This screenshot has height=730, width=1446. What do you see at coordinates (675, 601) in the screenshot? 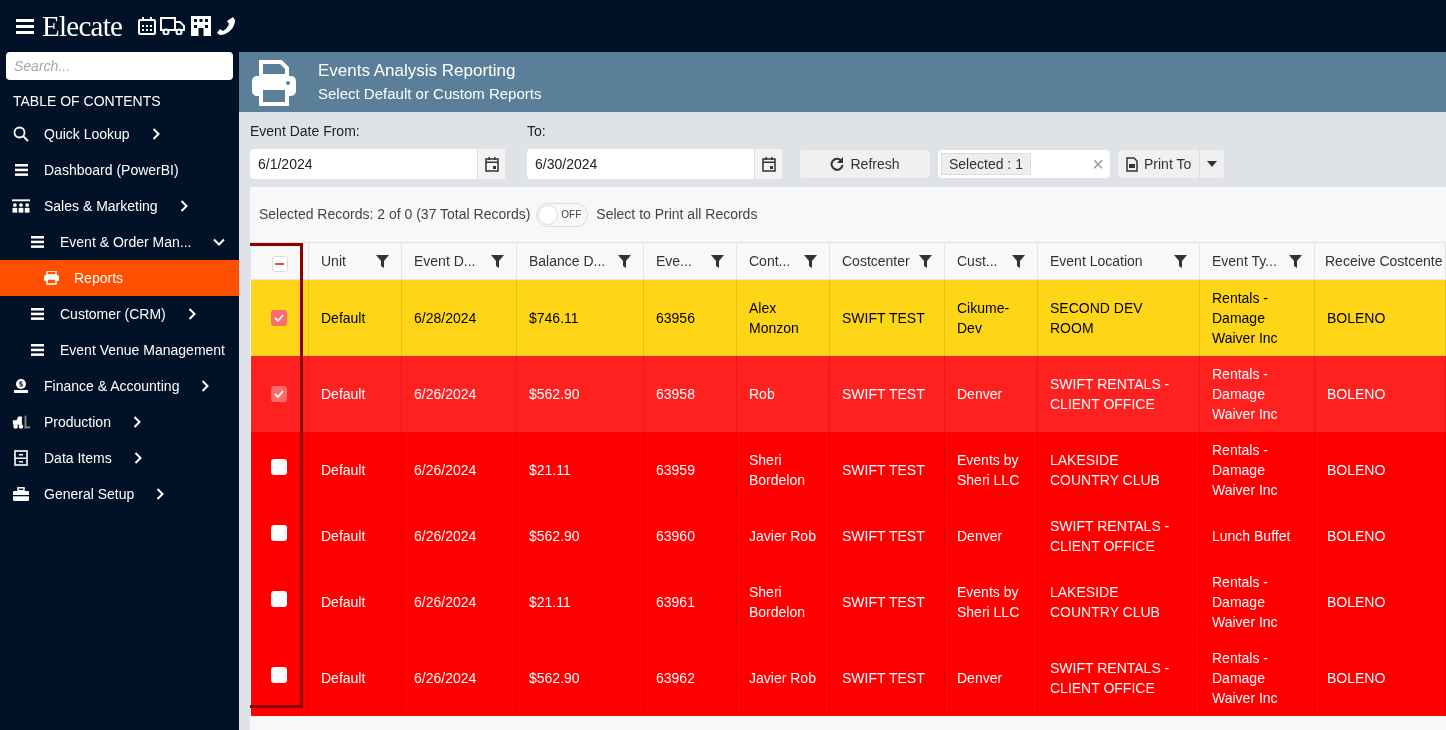
I see `table-cell: 63961` at bounding box center [675, 601].